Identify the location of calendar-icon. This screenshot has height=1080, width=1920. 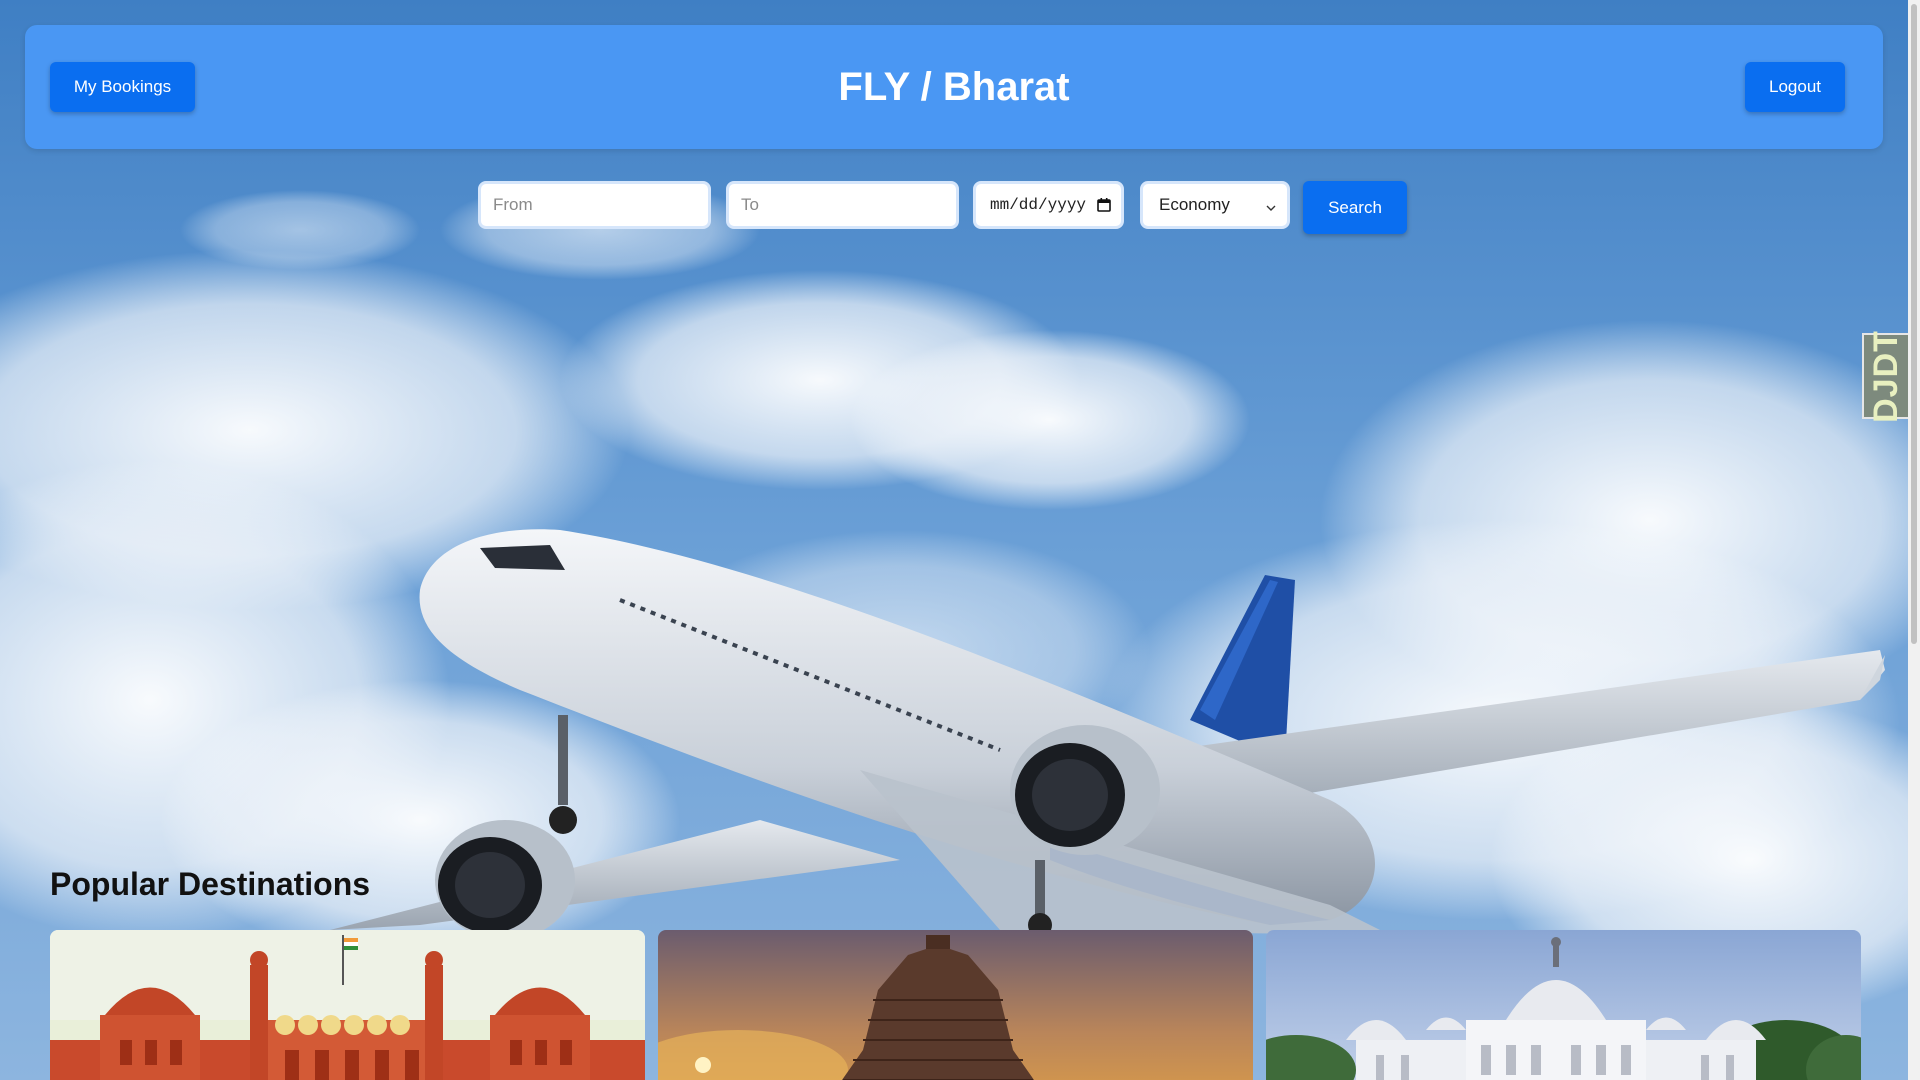
(1104, 205).